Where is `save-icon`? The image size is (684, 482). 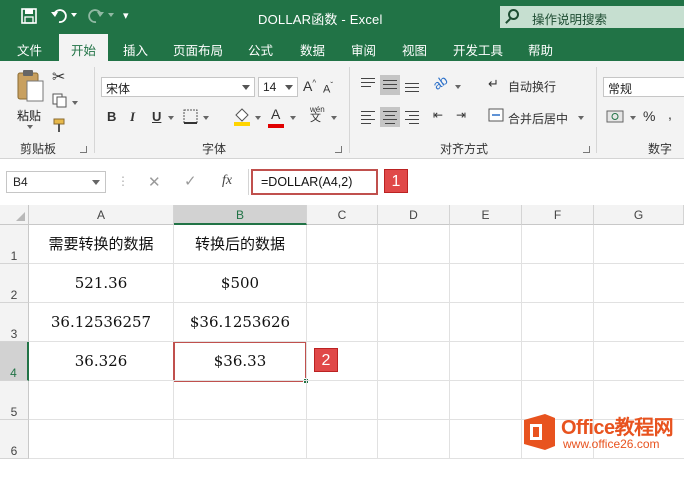
save-icon is located at coordinates (29, 17).